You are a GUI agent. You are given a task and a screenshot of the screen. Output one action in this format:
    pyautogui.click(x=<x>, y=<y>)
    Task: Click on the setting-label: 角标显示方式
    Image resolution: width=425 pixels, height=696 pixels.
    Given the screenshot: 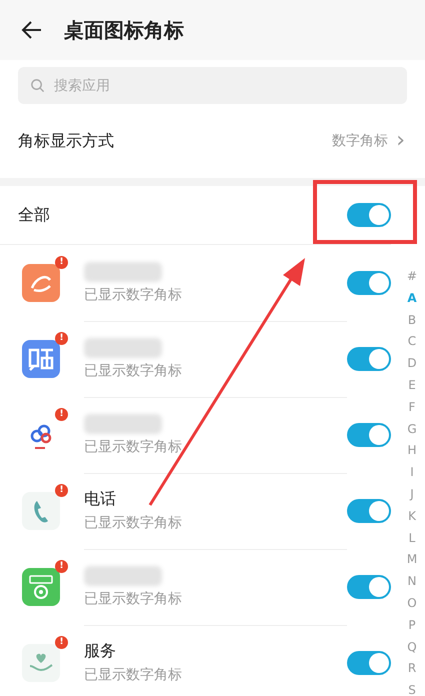 What is the action you would take?
    pyautogui.click(x=66, y=141)
    